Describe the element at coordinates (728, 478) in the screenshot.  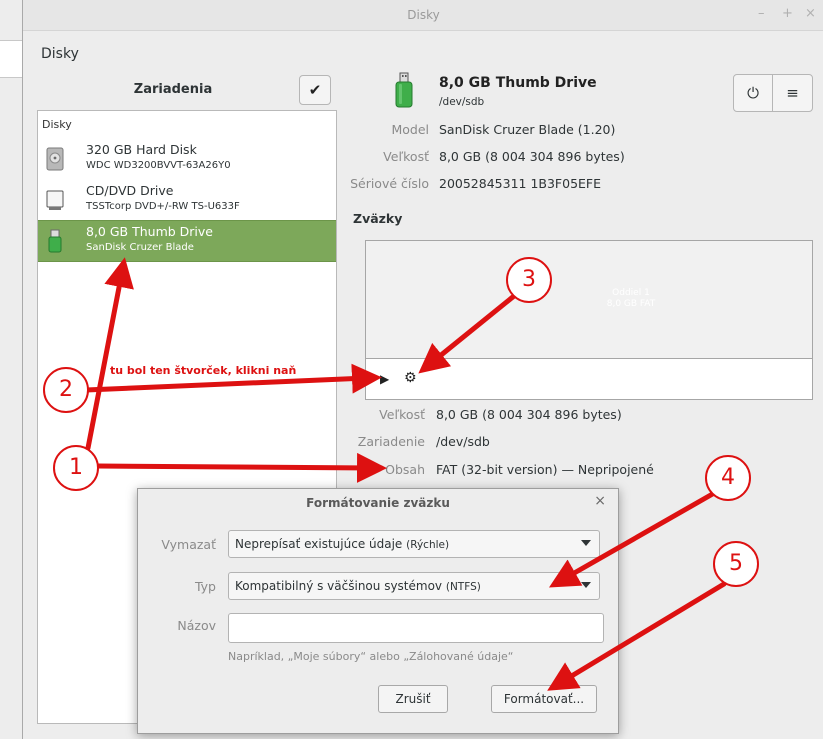
I see `annotation-number-4: 4` at that location.